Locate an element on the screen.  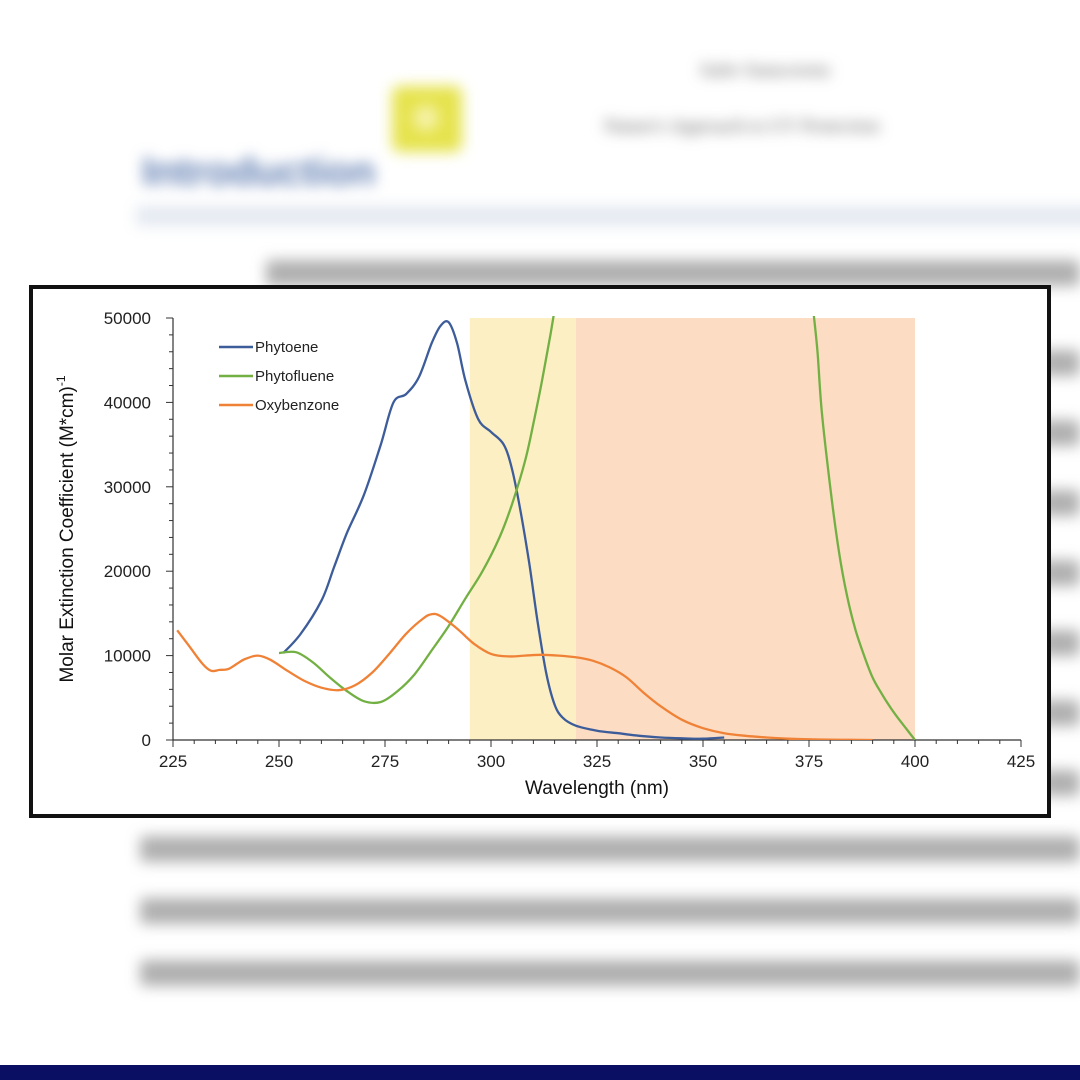
y-tick-label: 30000 is located at coordinates (127, 487).